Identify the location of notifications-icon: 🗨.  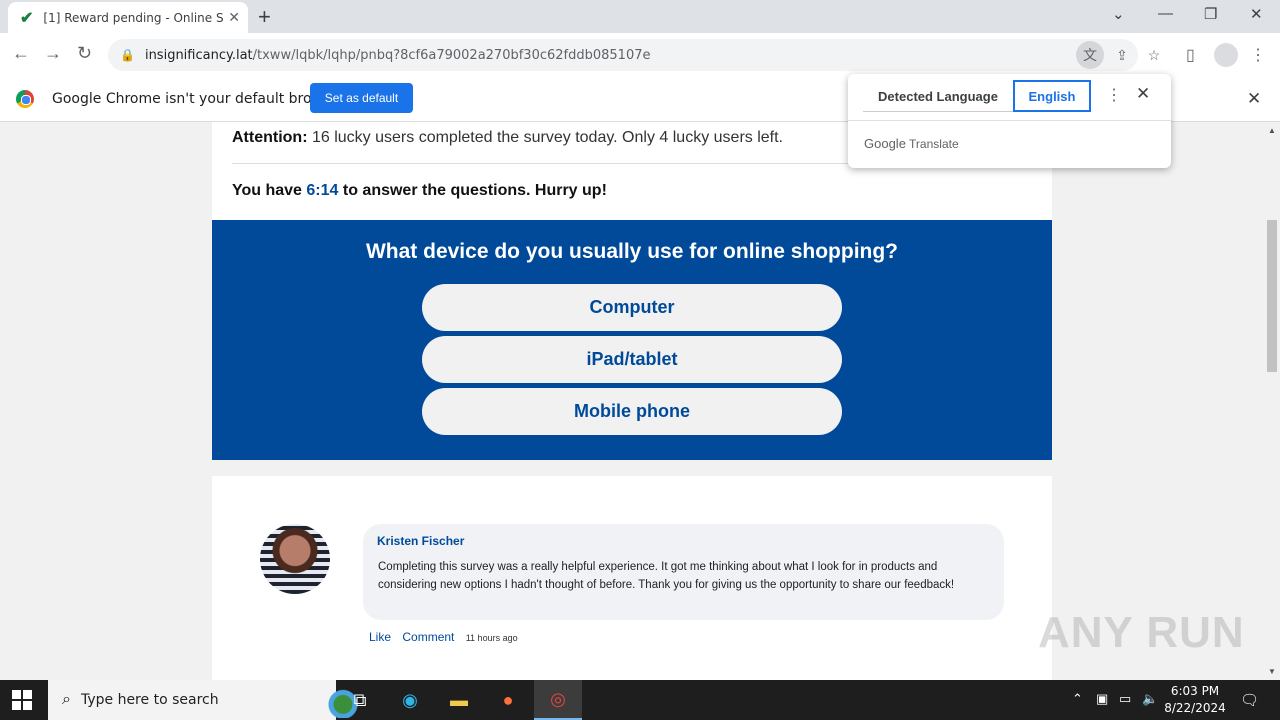
(1249, 700).